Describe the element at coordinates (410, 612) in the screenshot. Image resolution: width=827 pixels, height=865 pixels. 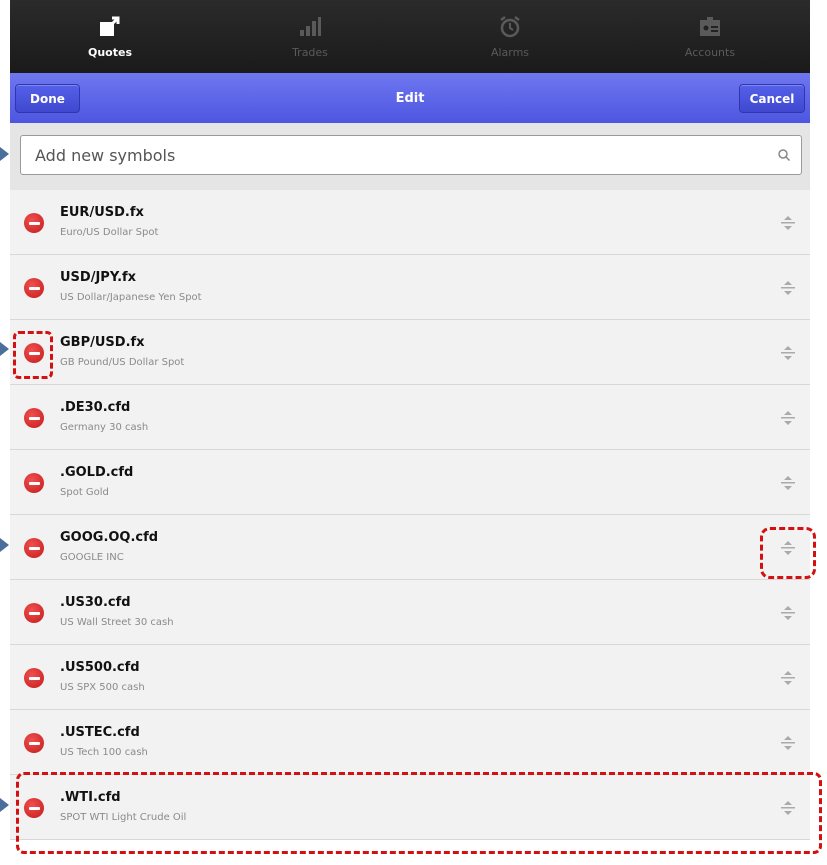
I see `list-item: .US30.cfd US Wall Street 30 cash` at that location.